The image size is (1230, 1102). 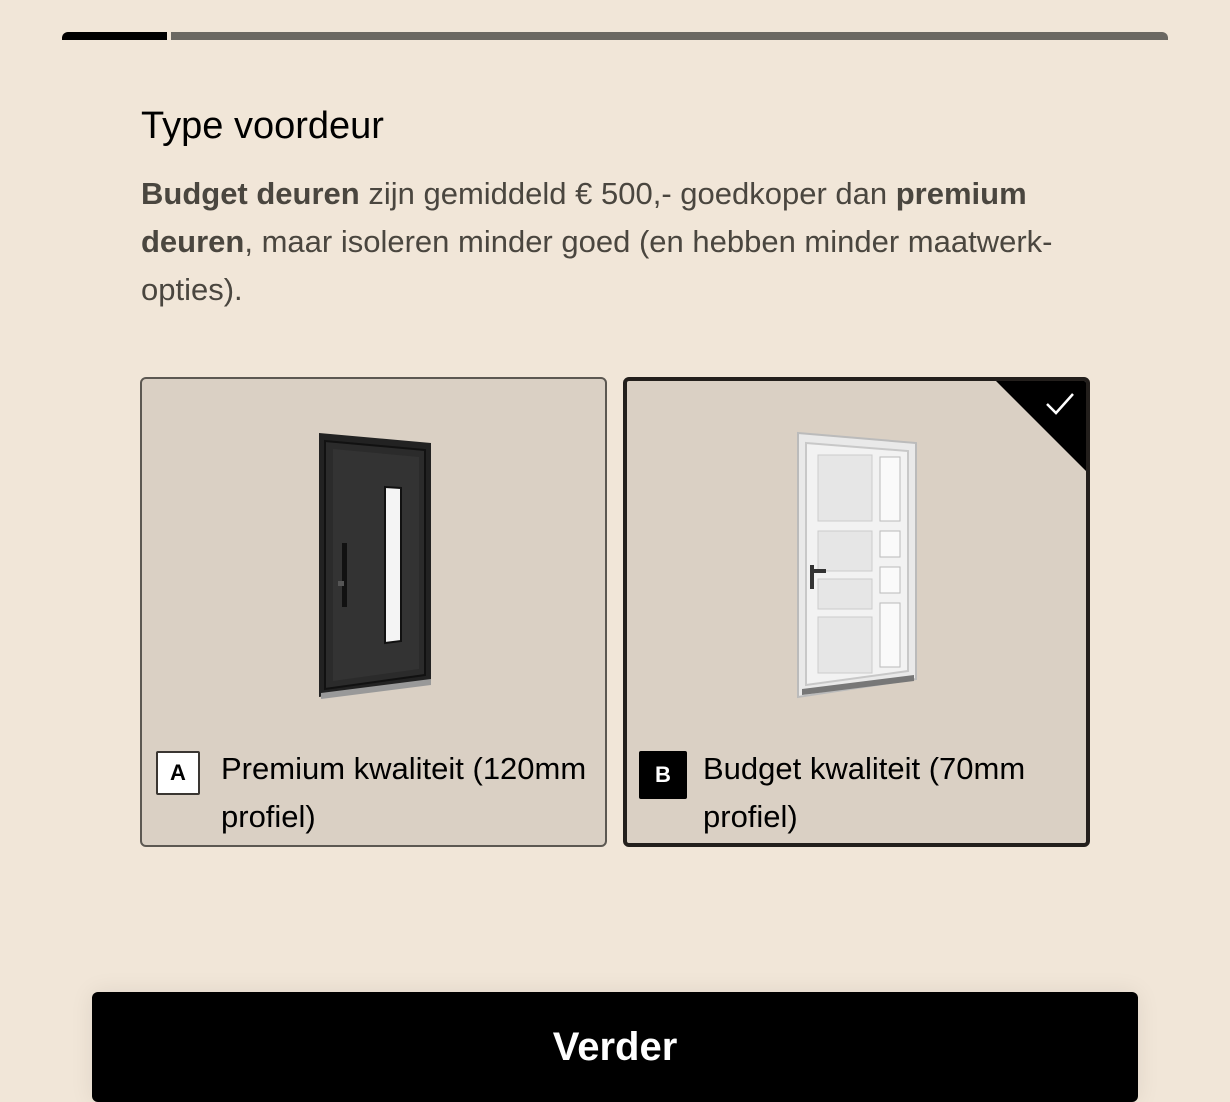 I want to click on option-key-a: A, so click(x=178, y=773).